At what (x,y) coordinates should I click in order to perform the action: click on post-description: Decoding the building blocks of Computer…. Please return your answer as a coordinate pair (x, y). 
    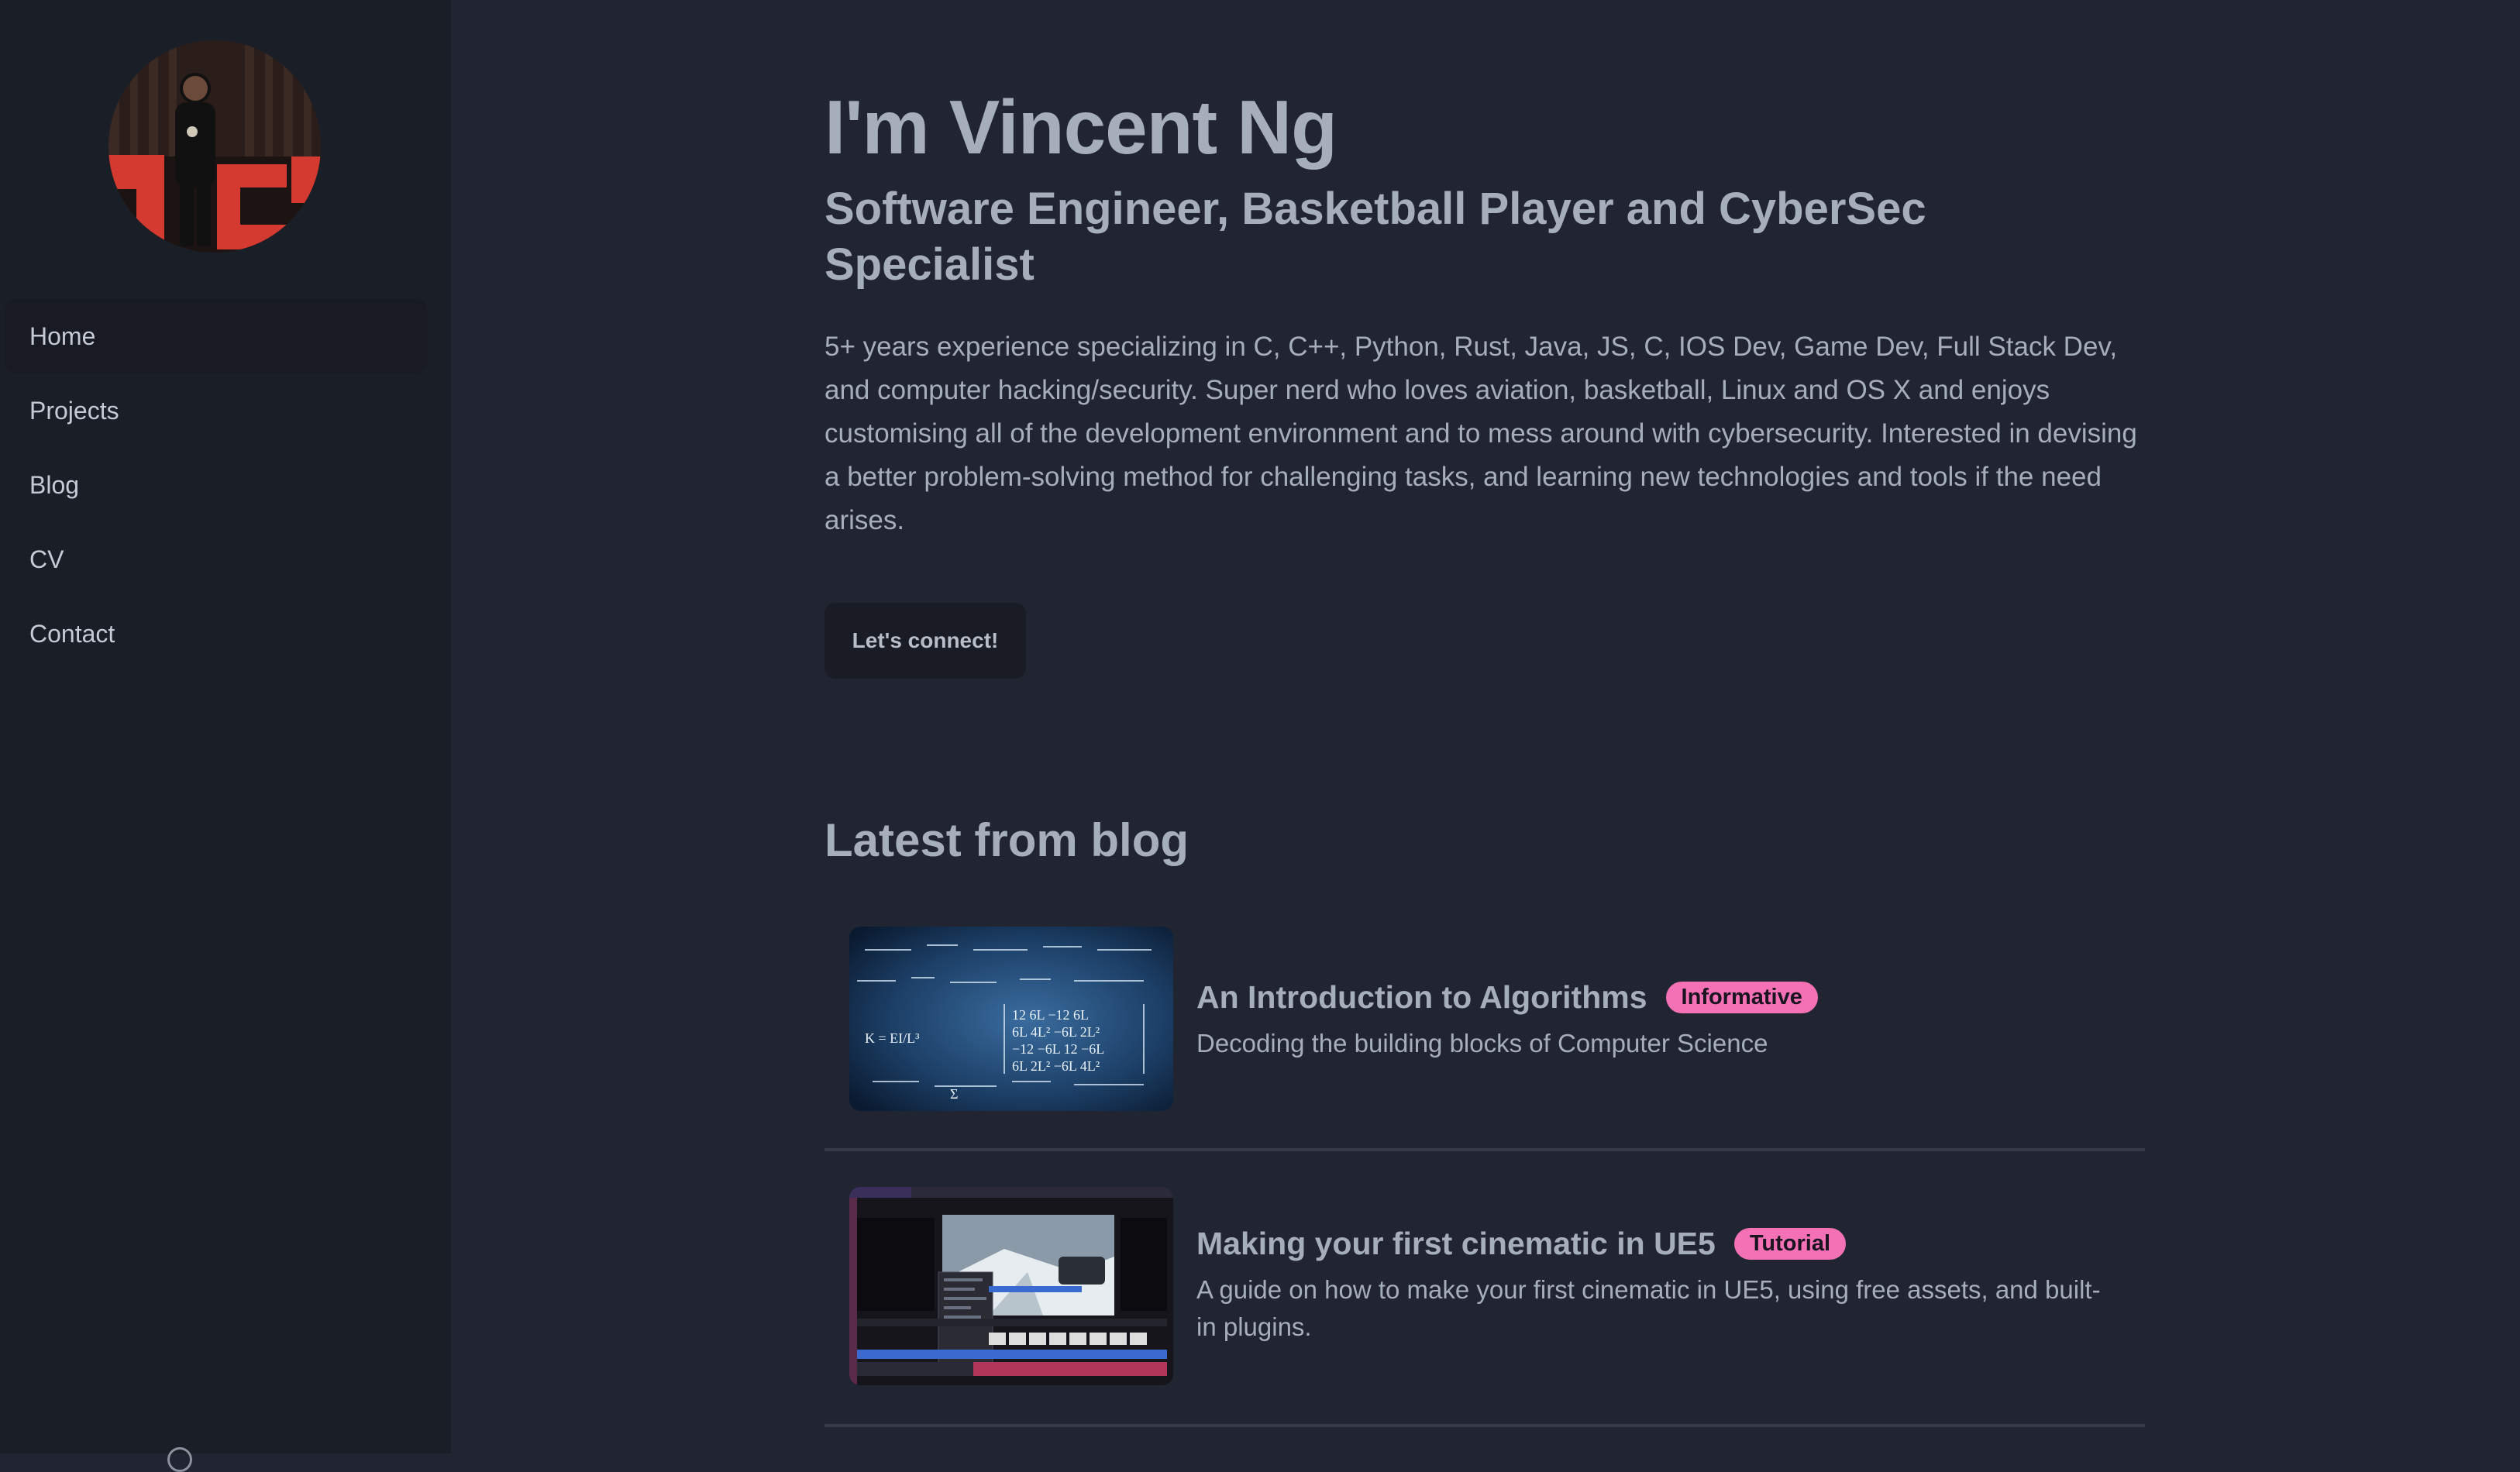
    Looking at the image, I should click on (1482, 1043).